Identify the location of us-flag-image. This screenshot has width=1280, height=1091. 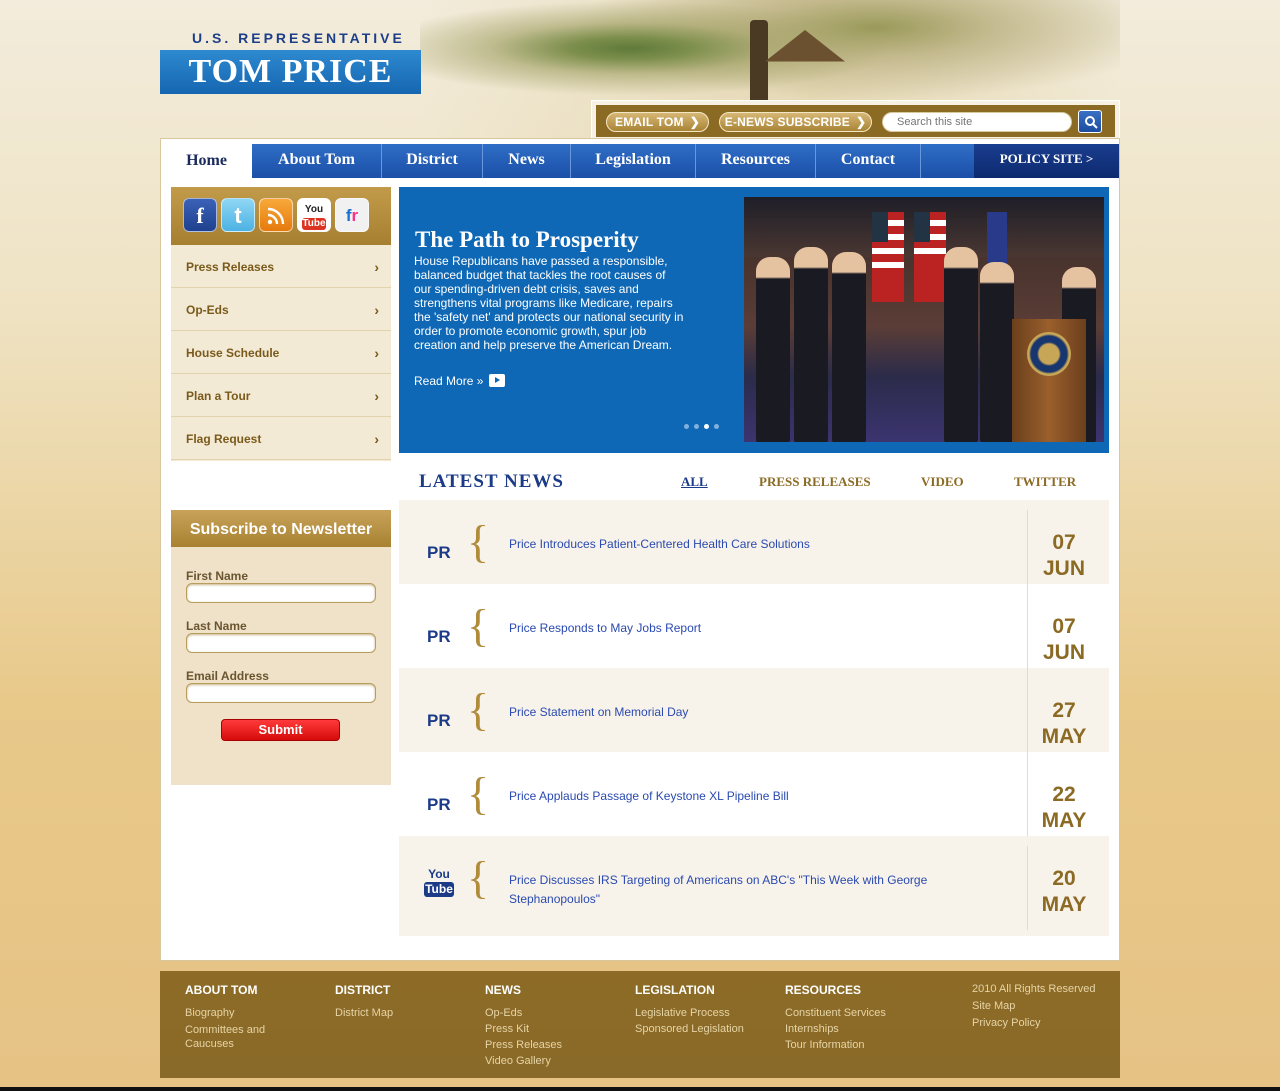
(888, 257).